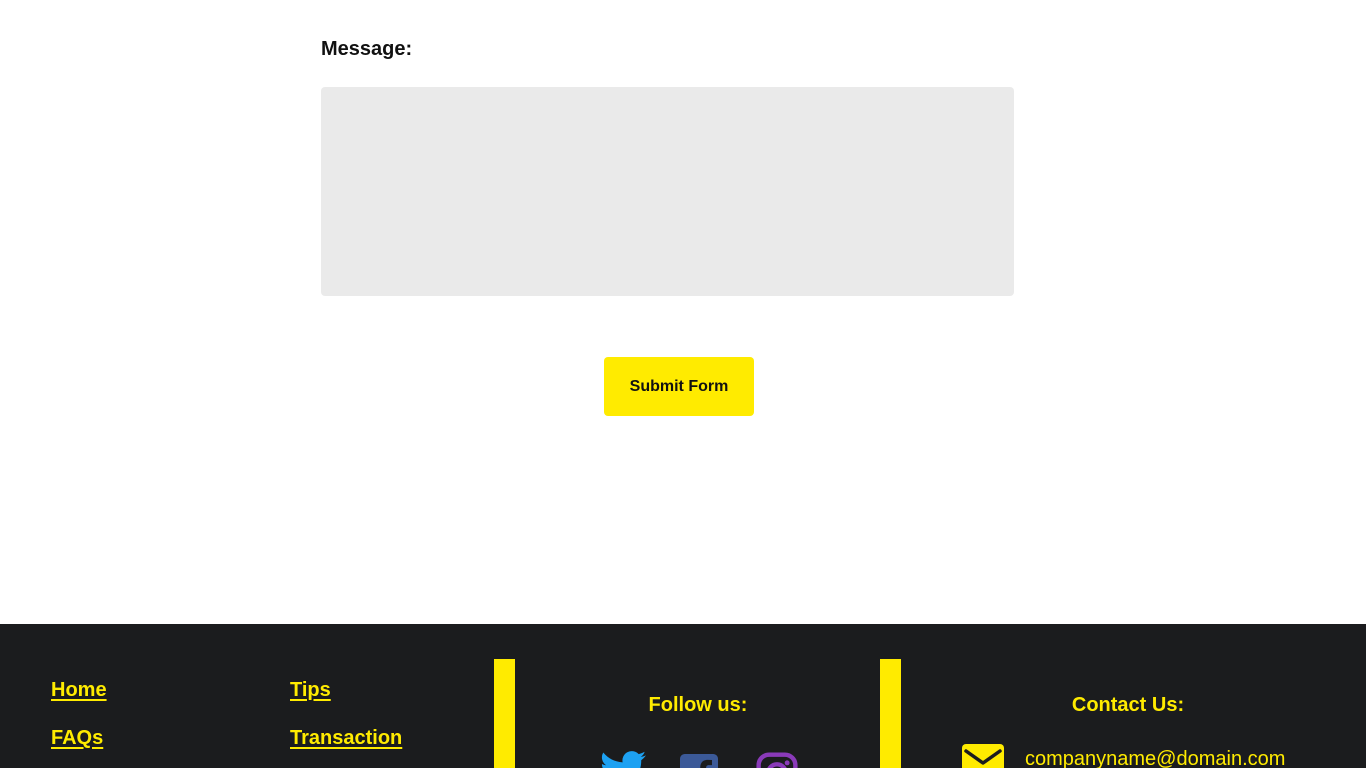 The height and width of the screenshot is (768, 1366). Describe the element at coordinates (623, 759) in the screenshot. I see `twitter-icon` at that location.